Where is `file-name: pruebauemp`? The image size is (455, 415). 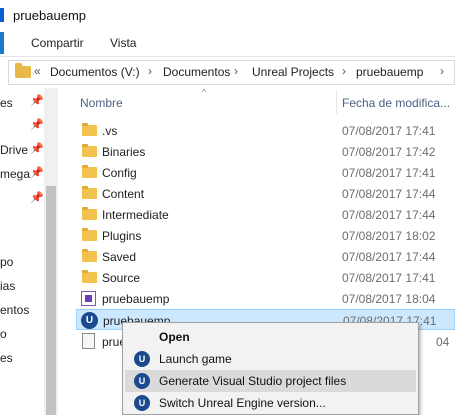
file-name: pruebauemp is located at coordinates (136, 299).